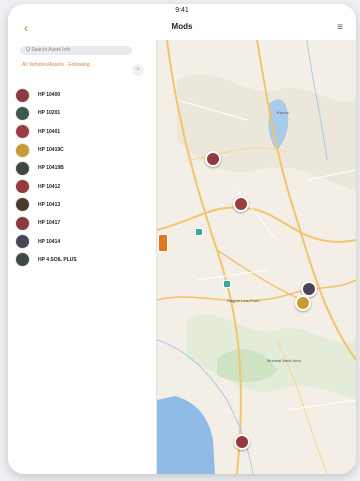  I want to click on list-item: HP 10201, so click(82, 113).